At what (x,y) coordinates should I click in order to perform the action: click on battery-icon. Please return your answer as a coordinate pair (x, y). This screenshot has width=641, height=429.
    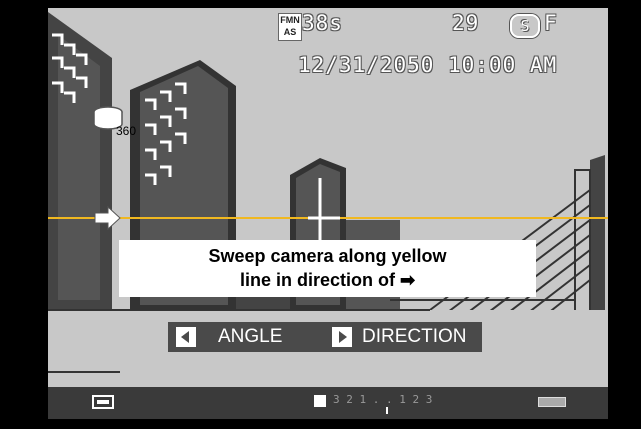
    Looking at the image, I should click on (552, 402).